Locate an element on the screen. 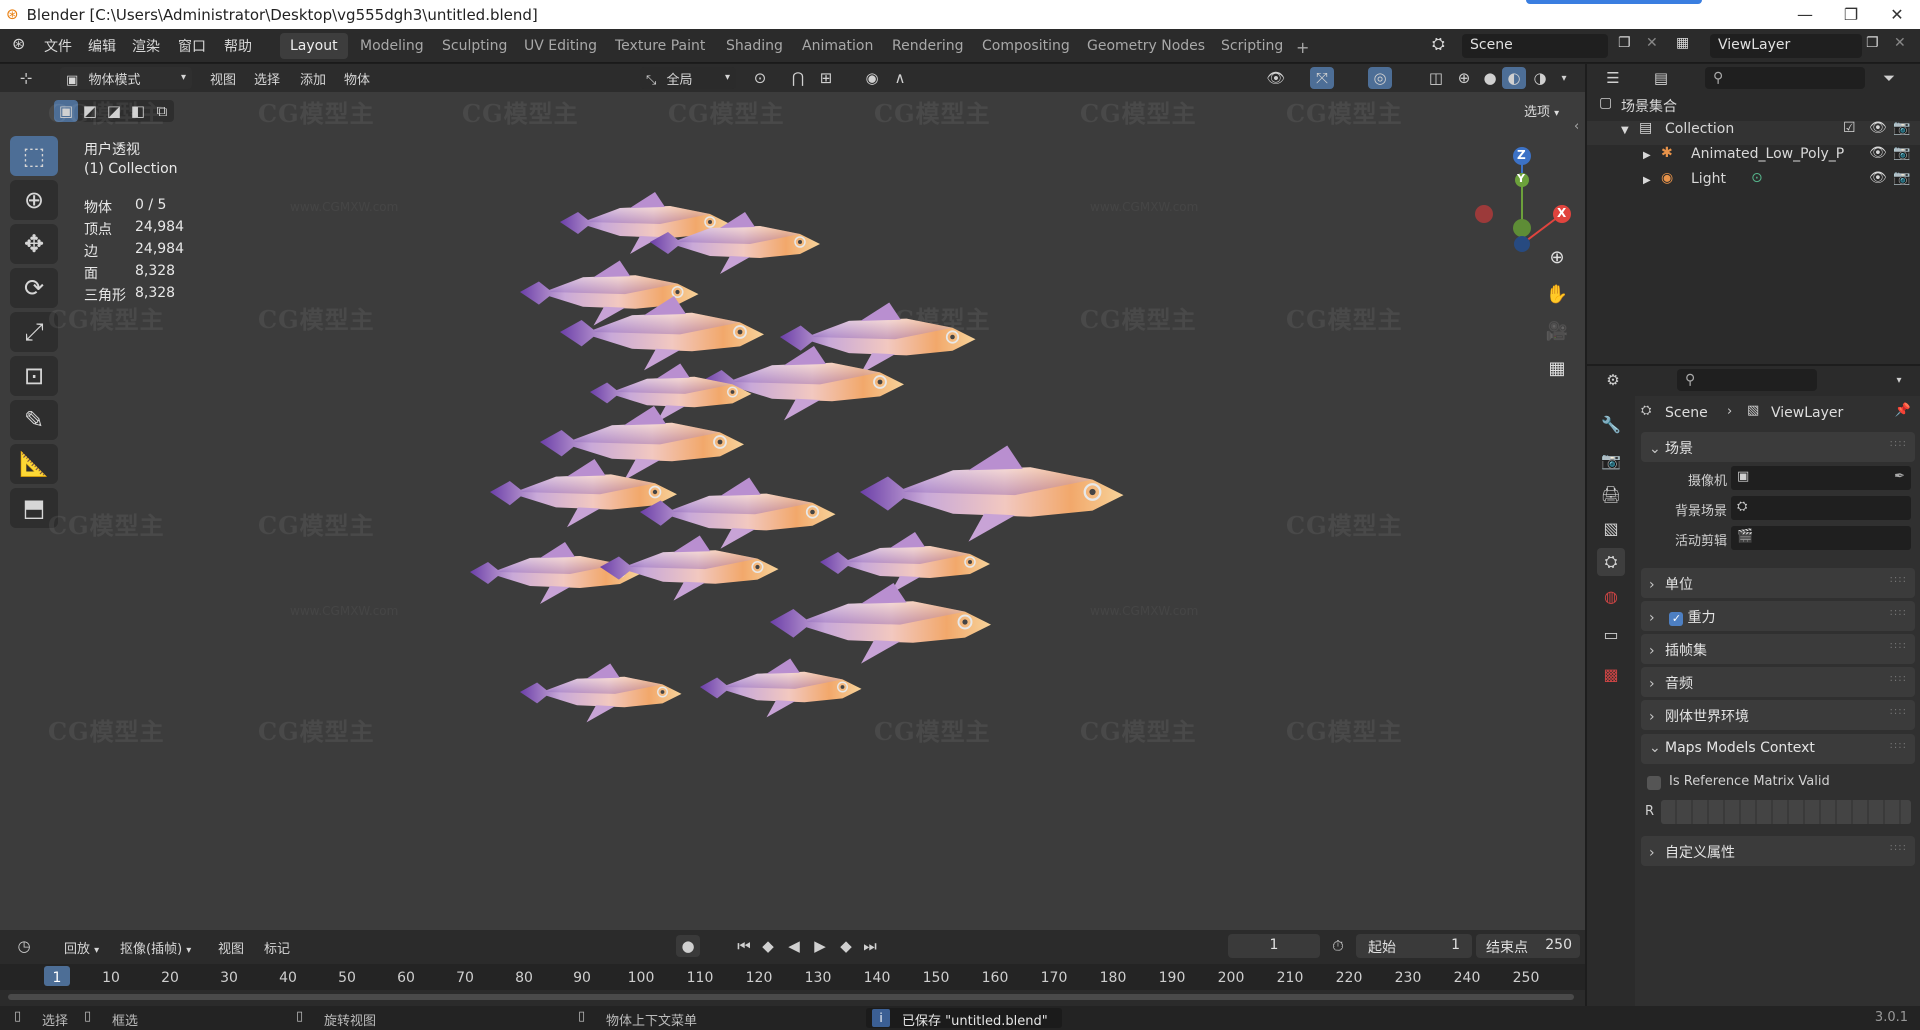 This screenshot has width=1920, height=1030. keying-menu: 抠像(插帧) ▾ is located at coordinates (155, 947).